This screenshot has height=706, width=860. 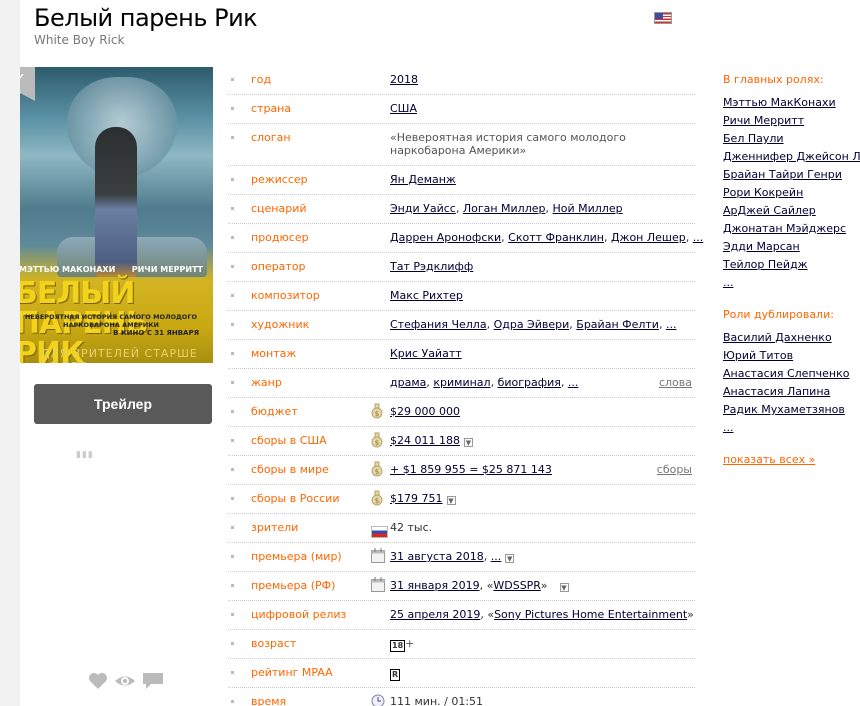 I want to click on info-row-composer: композитор Макс Рихтер, so click(x=461, y=296).